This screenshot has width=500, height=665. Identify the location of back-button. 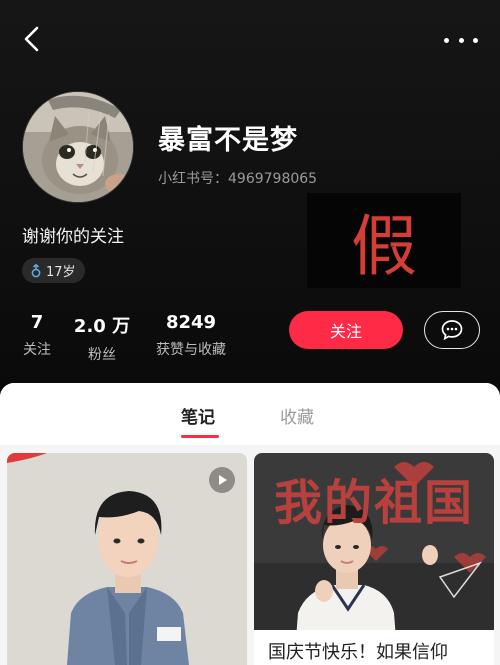
(33, 39).